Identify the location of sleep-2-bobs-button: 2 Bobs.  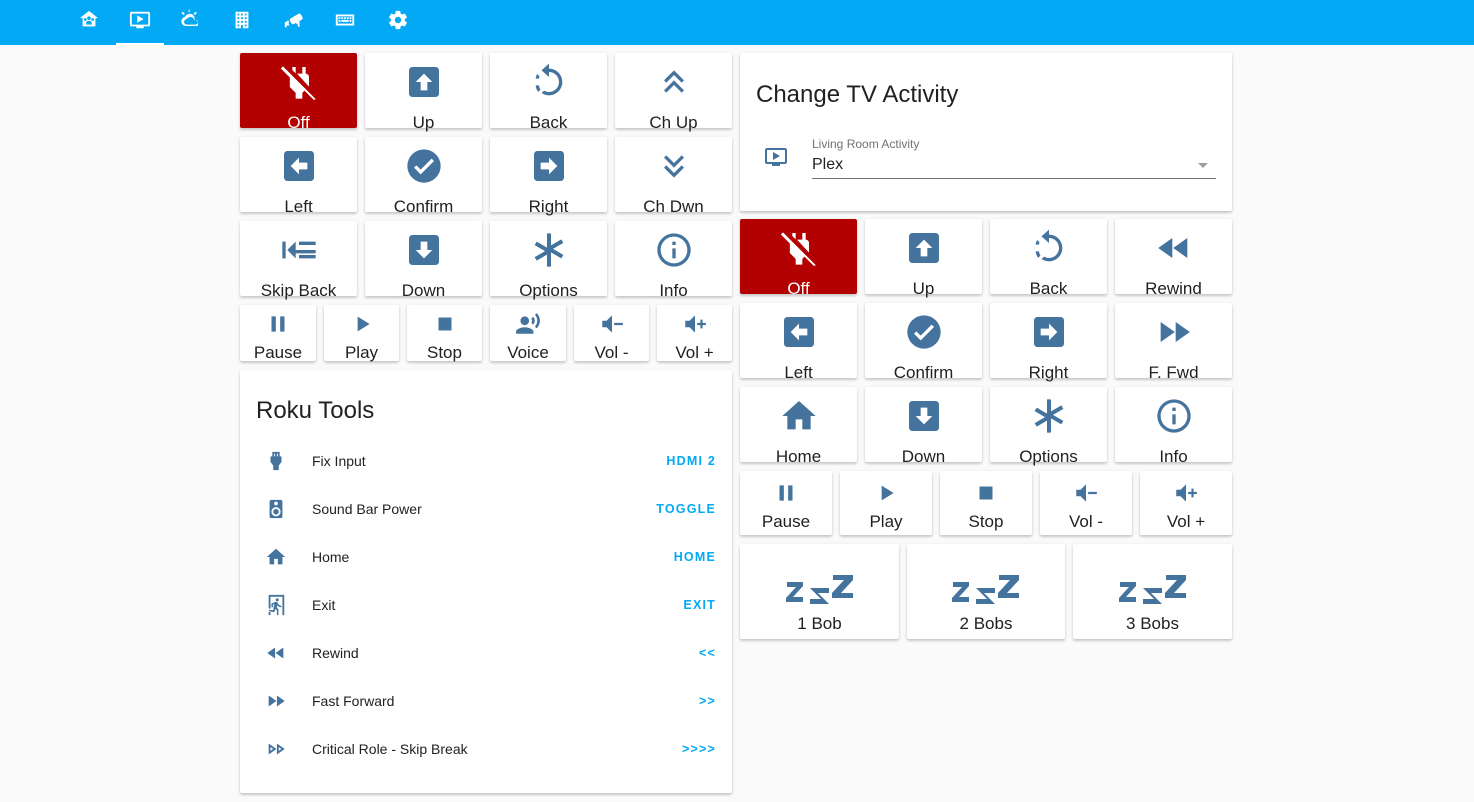
(986, 591).